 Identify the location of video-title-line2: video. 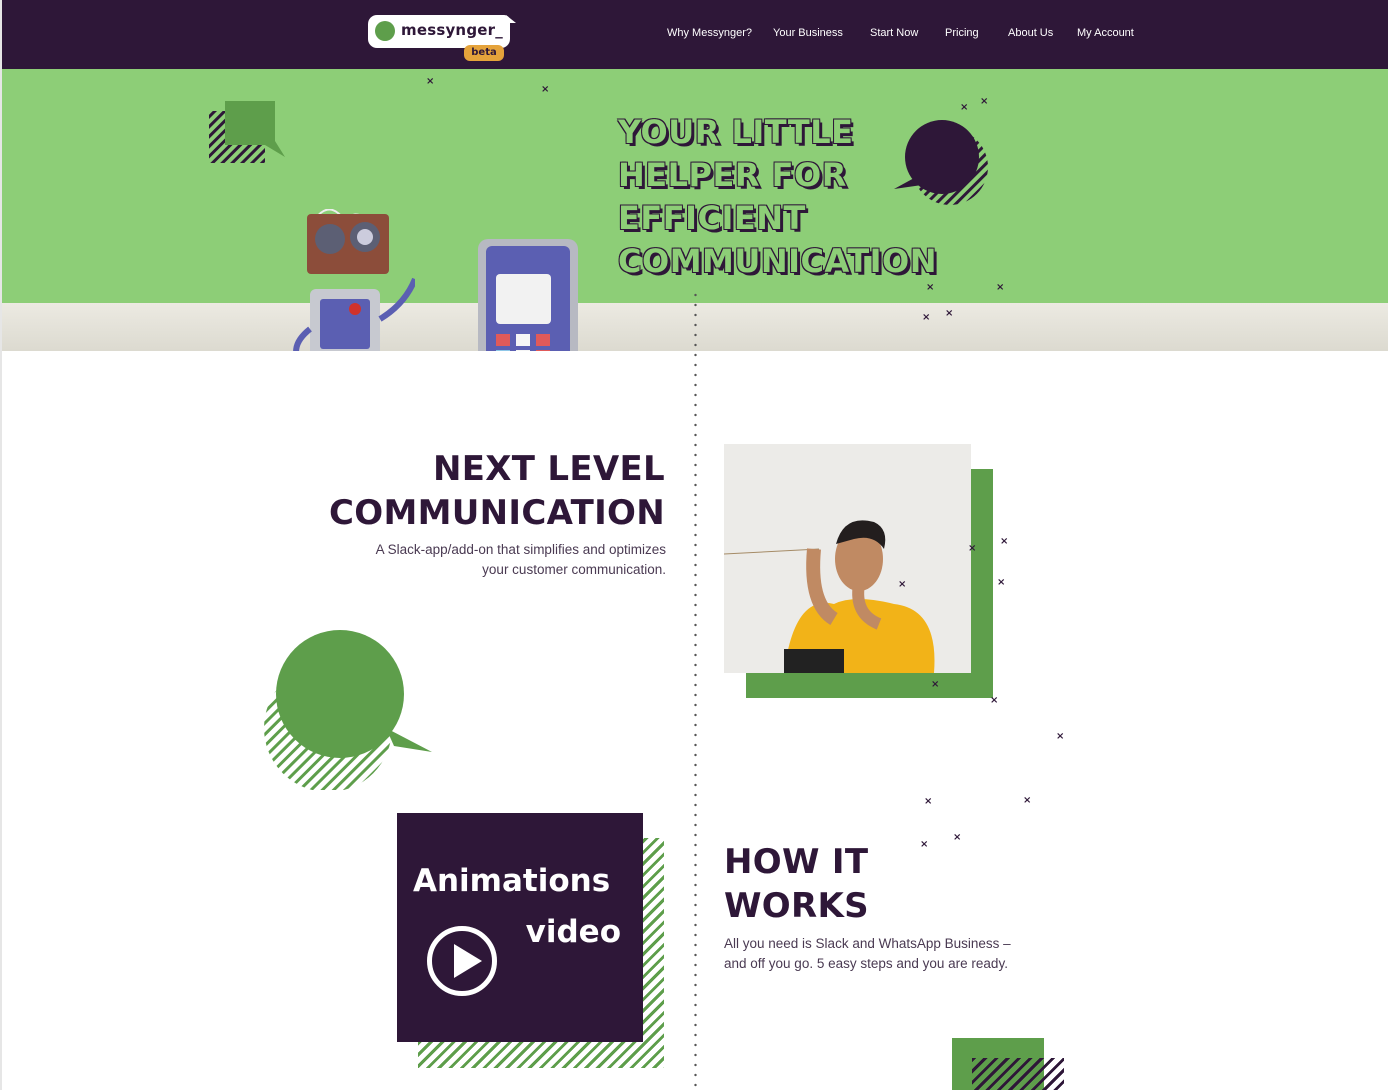
(573, 932).